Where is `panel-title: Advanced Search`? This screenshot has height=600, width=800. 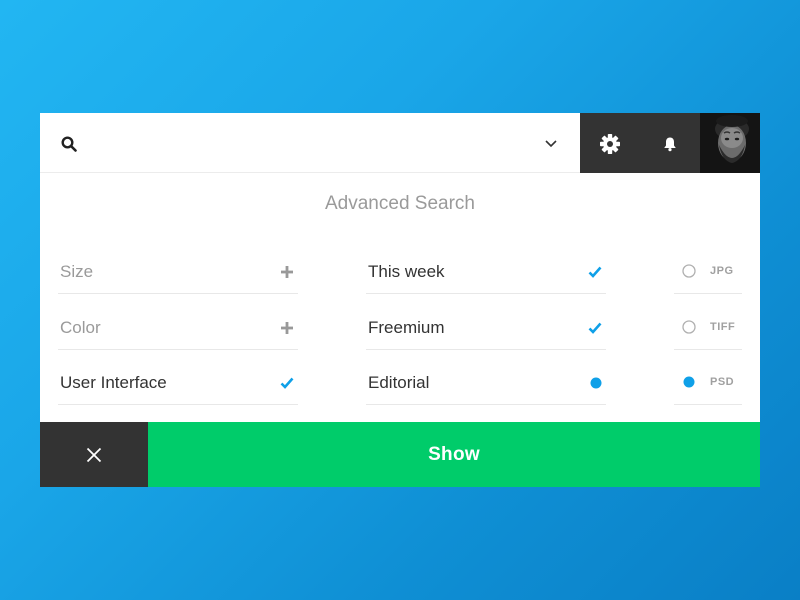
panel-title: Advanced Search is located at coordinates (400, 203).